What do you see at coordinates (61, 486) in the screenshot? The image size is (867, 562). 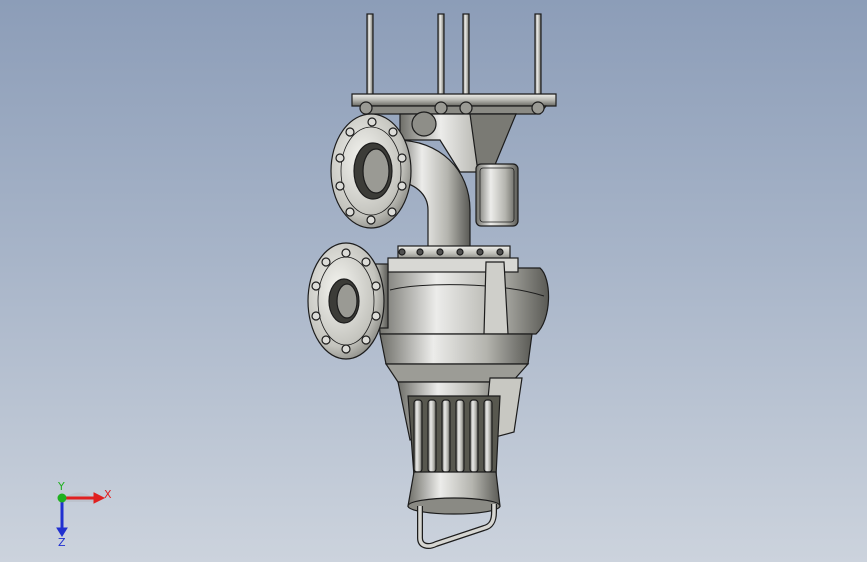 I see `y-axis-label: Y` at bounding box center [61, 486].